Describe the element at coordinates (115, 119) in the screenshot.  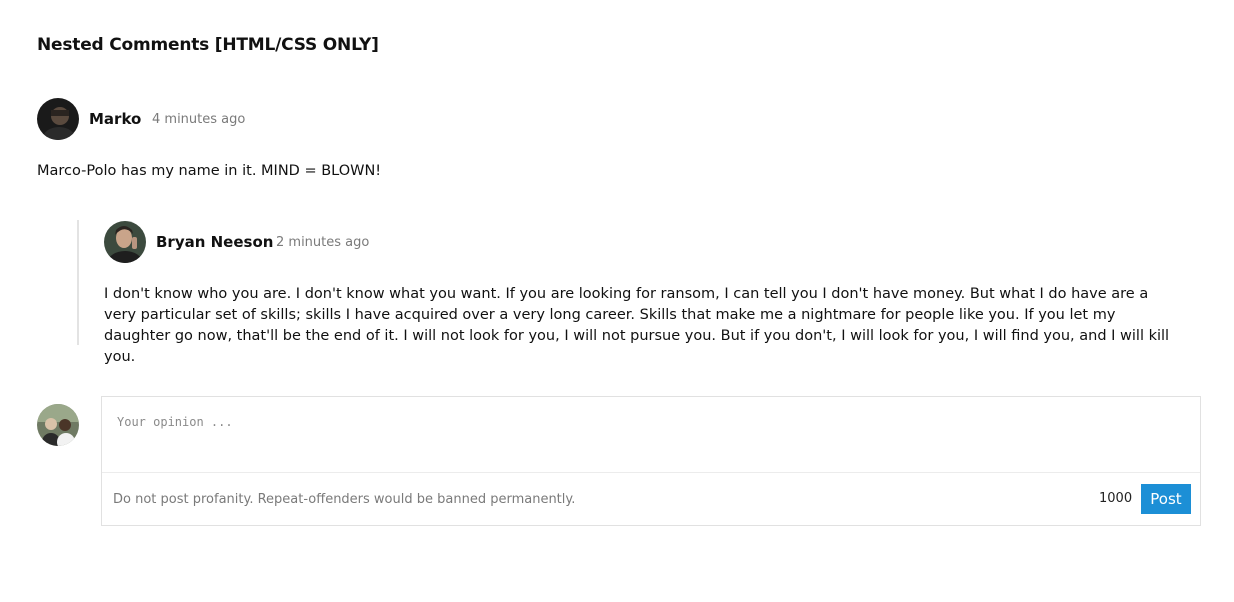
I see `comment-author: Marko` at that location.